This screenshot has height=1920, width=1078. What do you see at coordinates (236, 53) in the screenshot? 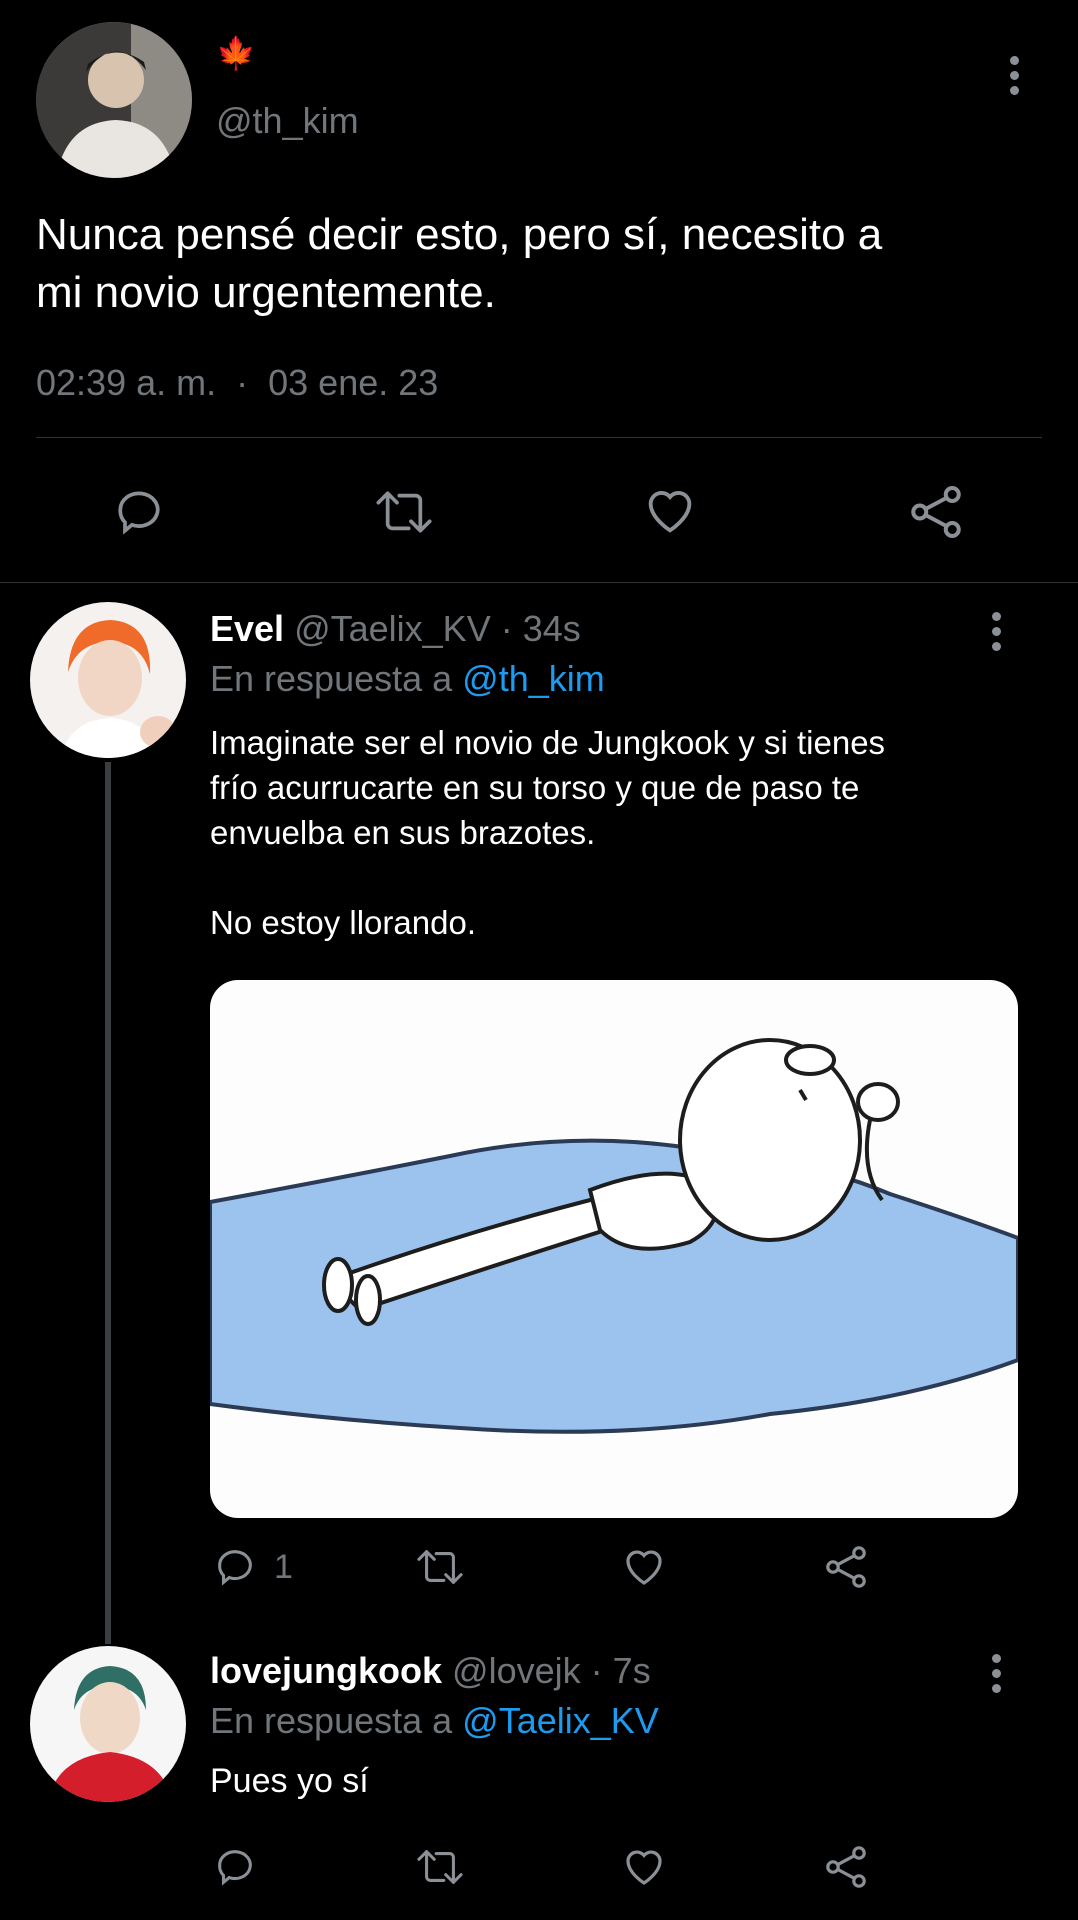
I see `main-tweet-badge: 🍁` at bounding box center [236, 53].